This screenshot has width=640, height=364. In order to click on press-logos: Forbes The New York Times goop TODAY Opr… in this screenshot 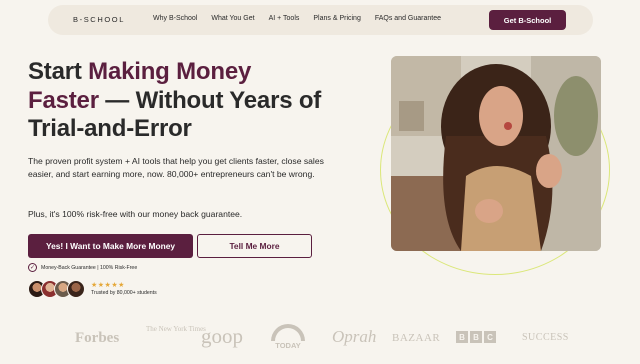, I will do `click(320, 337)`.